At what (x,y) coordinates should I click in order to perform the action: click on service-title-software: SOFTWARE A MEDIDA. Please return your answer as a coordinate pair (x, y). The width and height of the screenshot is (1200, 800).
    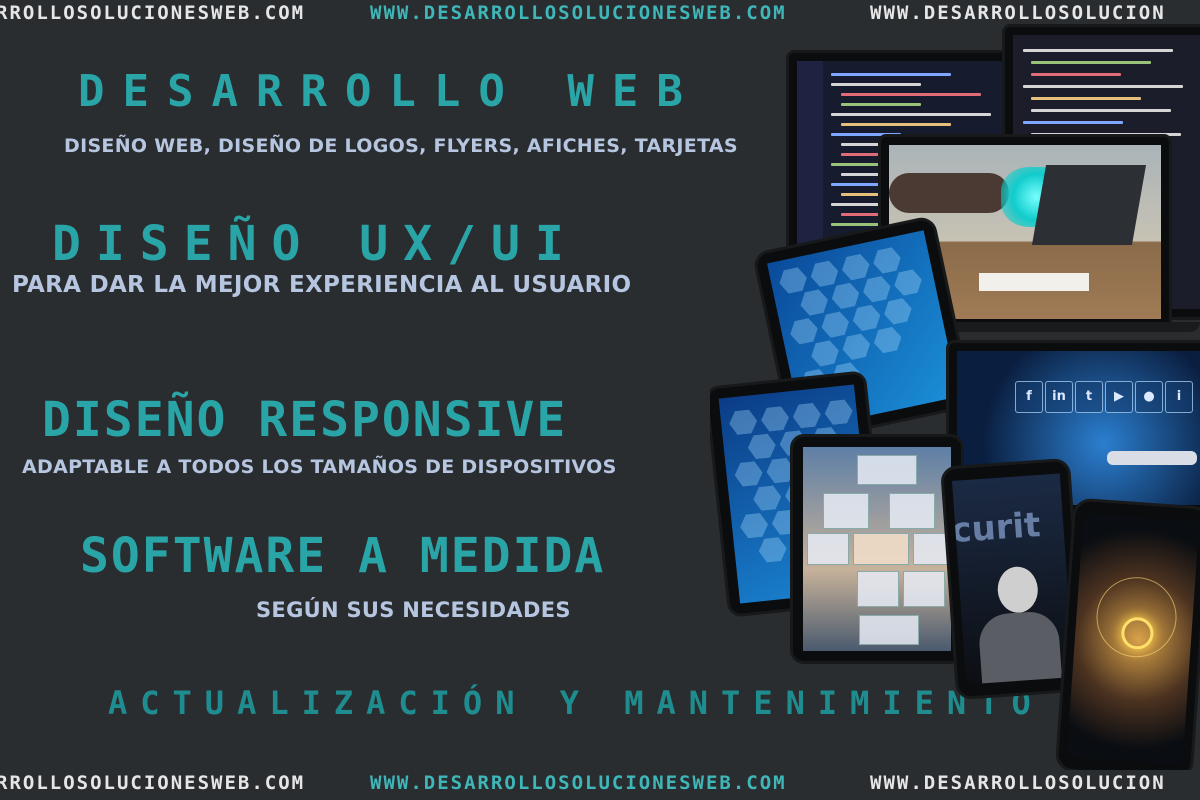
    Looking at the image, I should click on (343, 556).